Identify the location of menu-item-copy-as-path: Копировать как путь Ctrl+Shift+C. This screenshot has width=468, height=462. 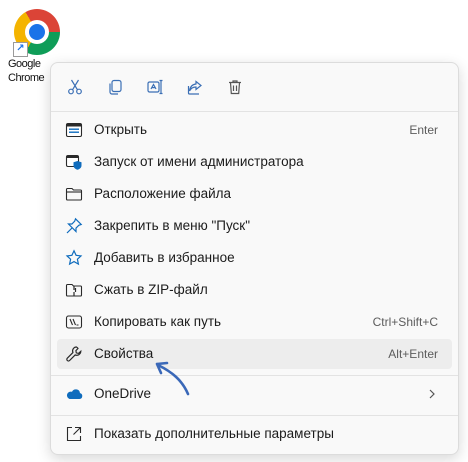
(254, 322).